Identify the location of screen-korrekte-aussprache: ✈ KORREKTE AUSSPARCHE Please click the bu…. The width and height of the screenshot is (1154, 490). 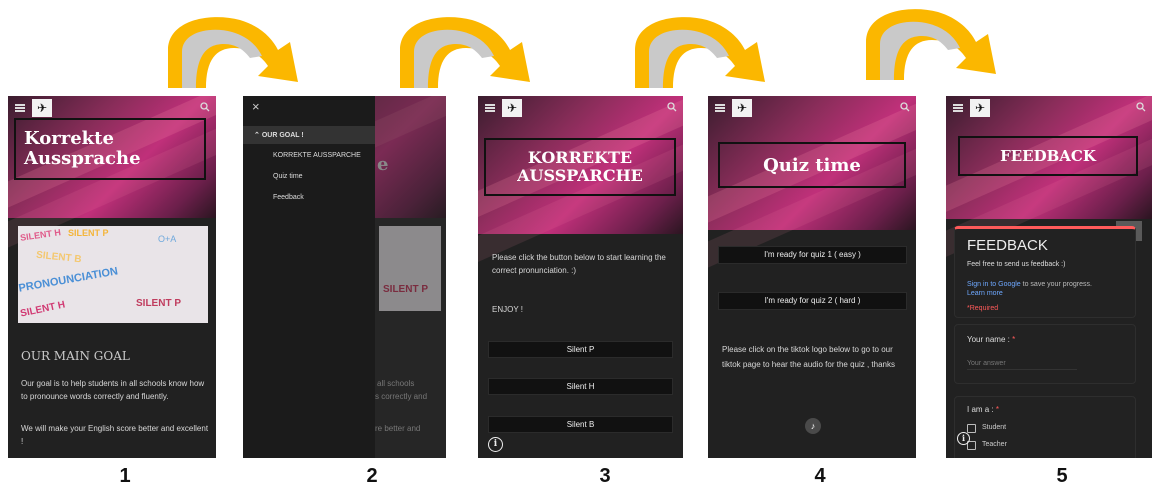
(580, 277).